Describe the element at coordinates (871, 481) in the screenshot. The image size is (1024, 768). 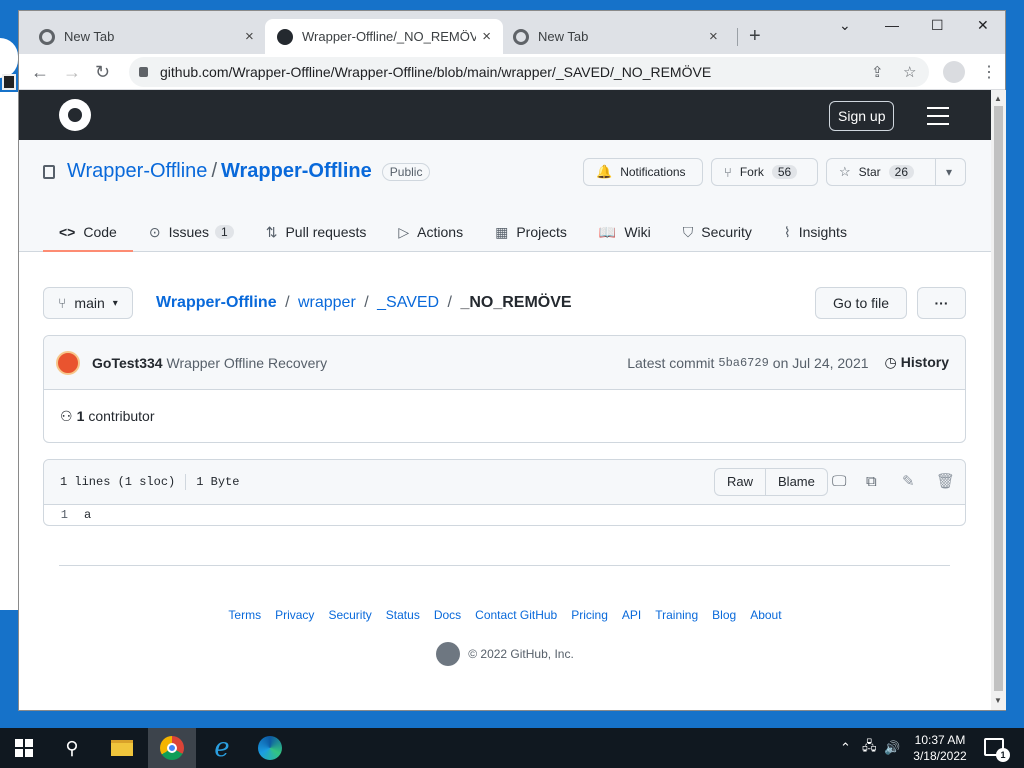
I see `copy-icon: ⧉` at that location.